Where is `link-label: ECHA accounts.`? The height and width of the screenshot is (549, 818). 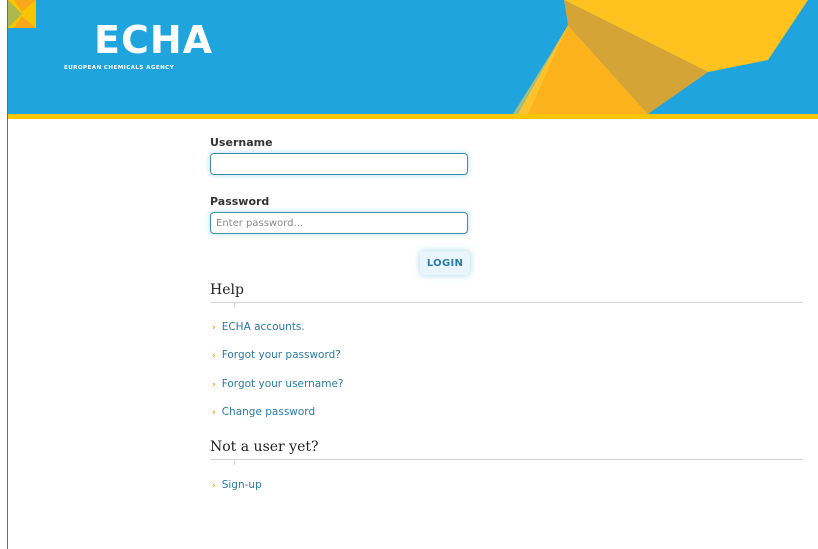 link-label: ECHA accounts. is located at coordinates (263, 327).